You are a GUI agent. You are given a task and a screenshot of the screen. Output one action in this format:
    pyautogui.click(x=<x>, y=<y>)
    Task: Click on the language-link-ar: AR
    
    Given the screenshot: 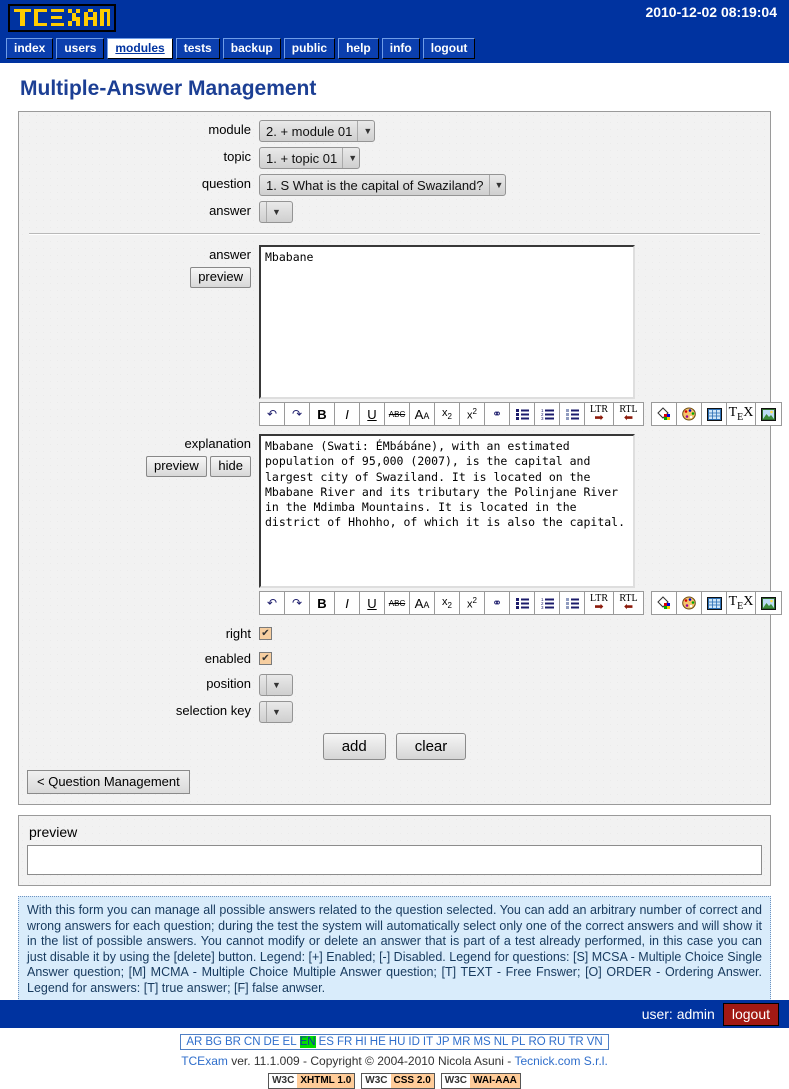 What is the action you would take?
    pyautogui.click(x=194, y=1042)
    